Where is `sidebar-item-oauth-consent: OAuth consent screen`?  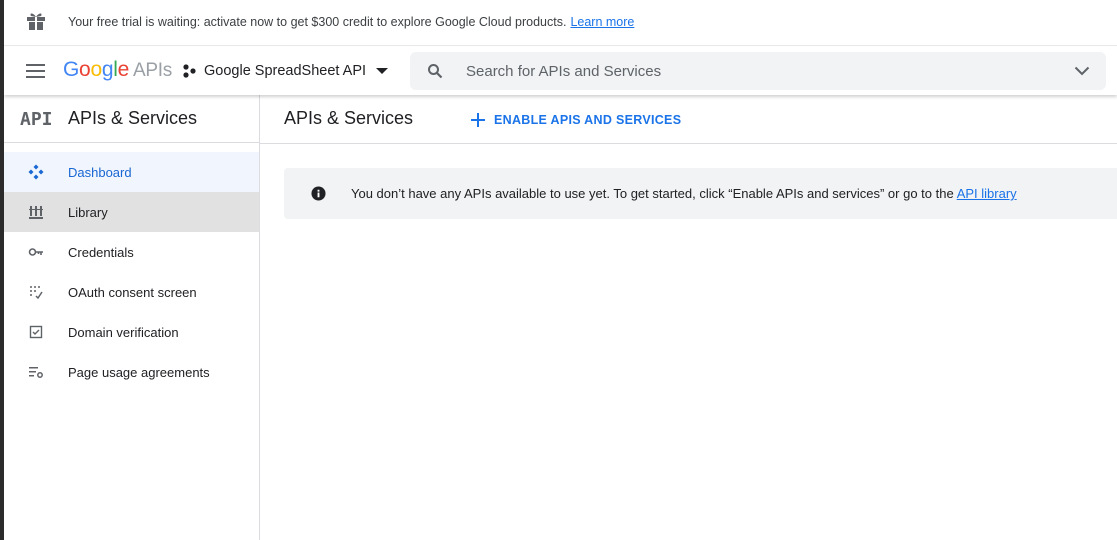 sidebar-item-oauth-consent: OAuth consent screen is located at coordinates (131, 292).